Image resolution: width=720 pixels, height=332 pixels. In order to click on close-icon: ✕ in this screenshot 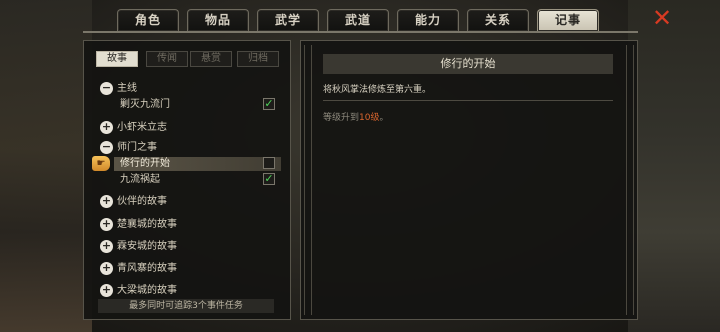, I will do `click(662, 18)`.